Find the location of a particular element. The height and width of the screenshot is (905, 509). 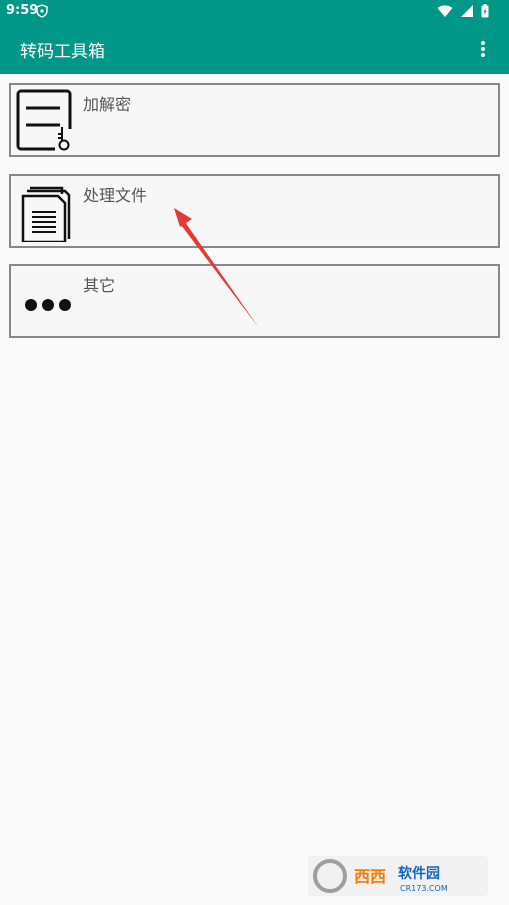

card-label: 其它 is located at coordinates (99, 285).